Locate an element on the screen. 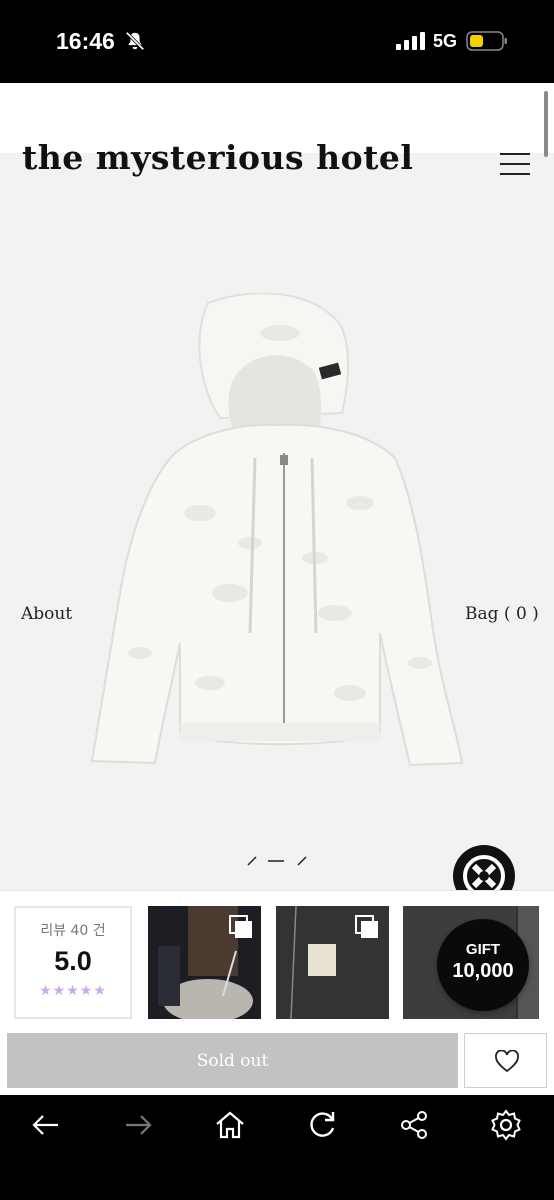  status-time: 16:46 is located at coordinates (85, 41).